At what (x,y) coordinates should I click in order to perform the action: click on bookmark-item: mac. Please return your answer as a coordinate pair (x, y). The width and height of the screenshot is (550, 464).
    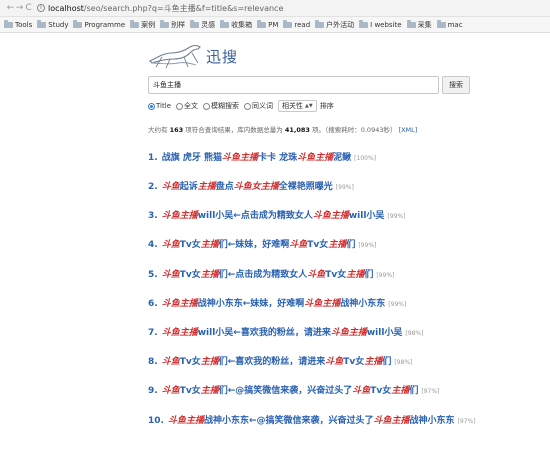
    Looking at the image, I should click on (449, 24).